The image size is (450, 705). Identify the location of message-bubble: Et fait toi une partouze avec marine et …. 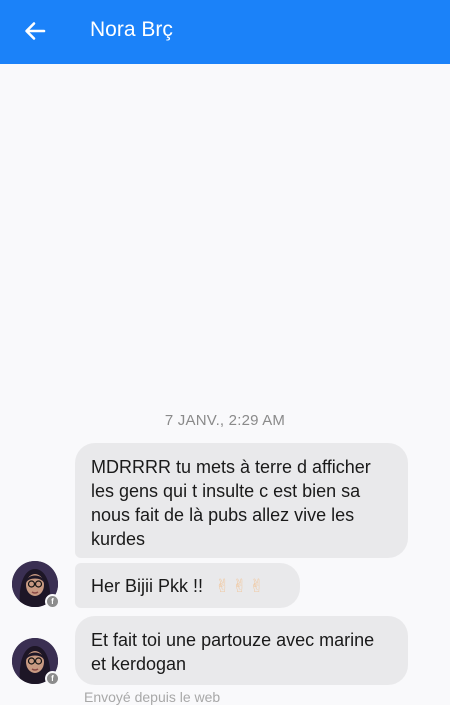
(241, 650).